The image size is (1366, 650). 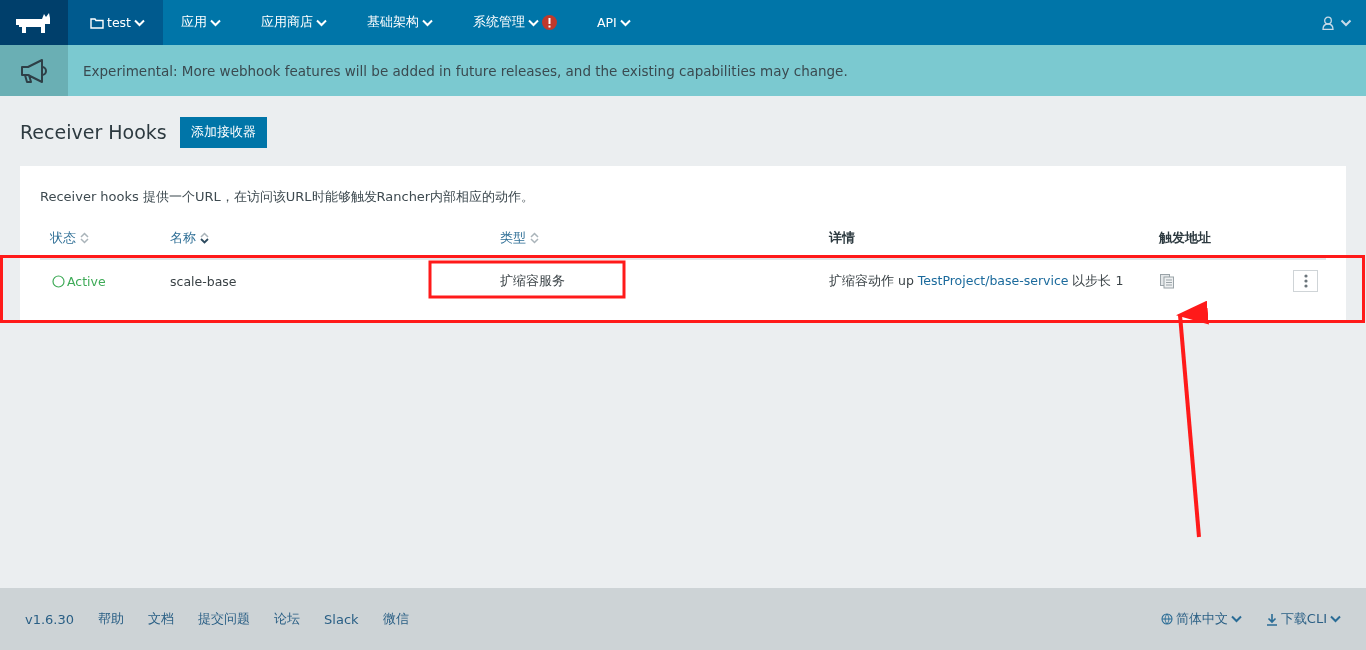 What do you see at coordinates (519, 238) in the screenshot?
I see `column-header: 类型` at bounding box center [519, 238].